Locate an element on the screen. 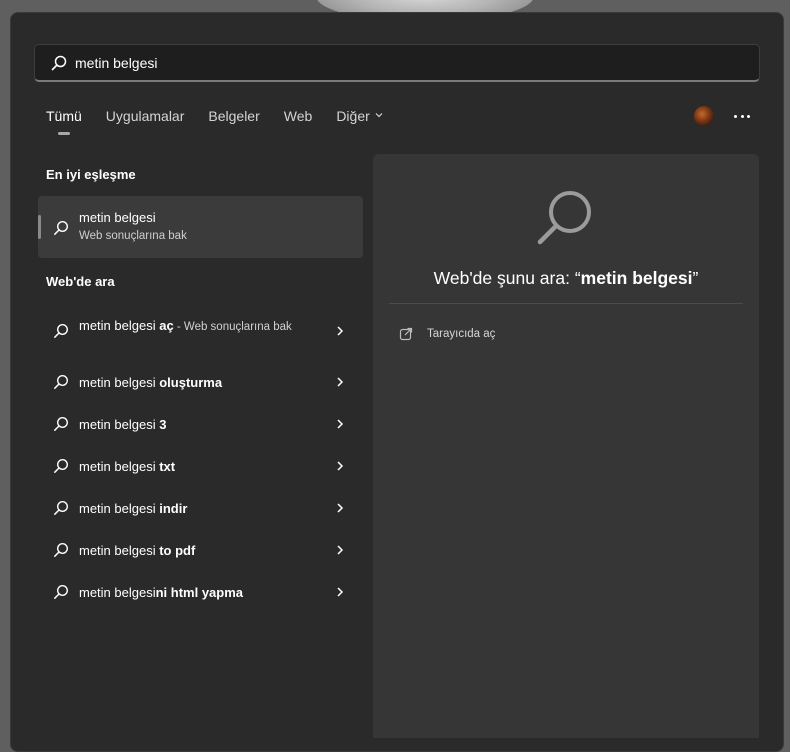 This screenshot has height=752, width=790. tab-label: Belgeler is located at coordinates (234, 116).